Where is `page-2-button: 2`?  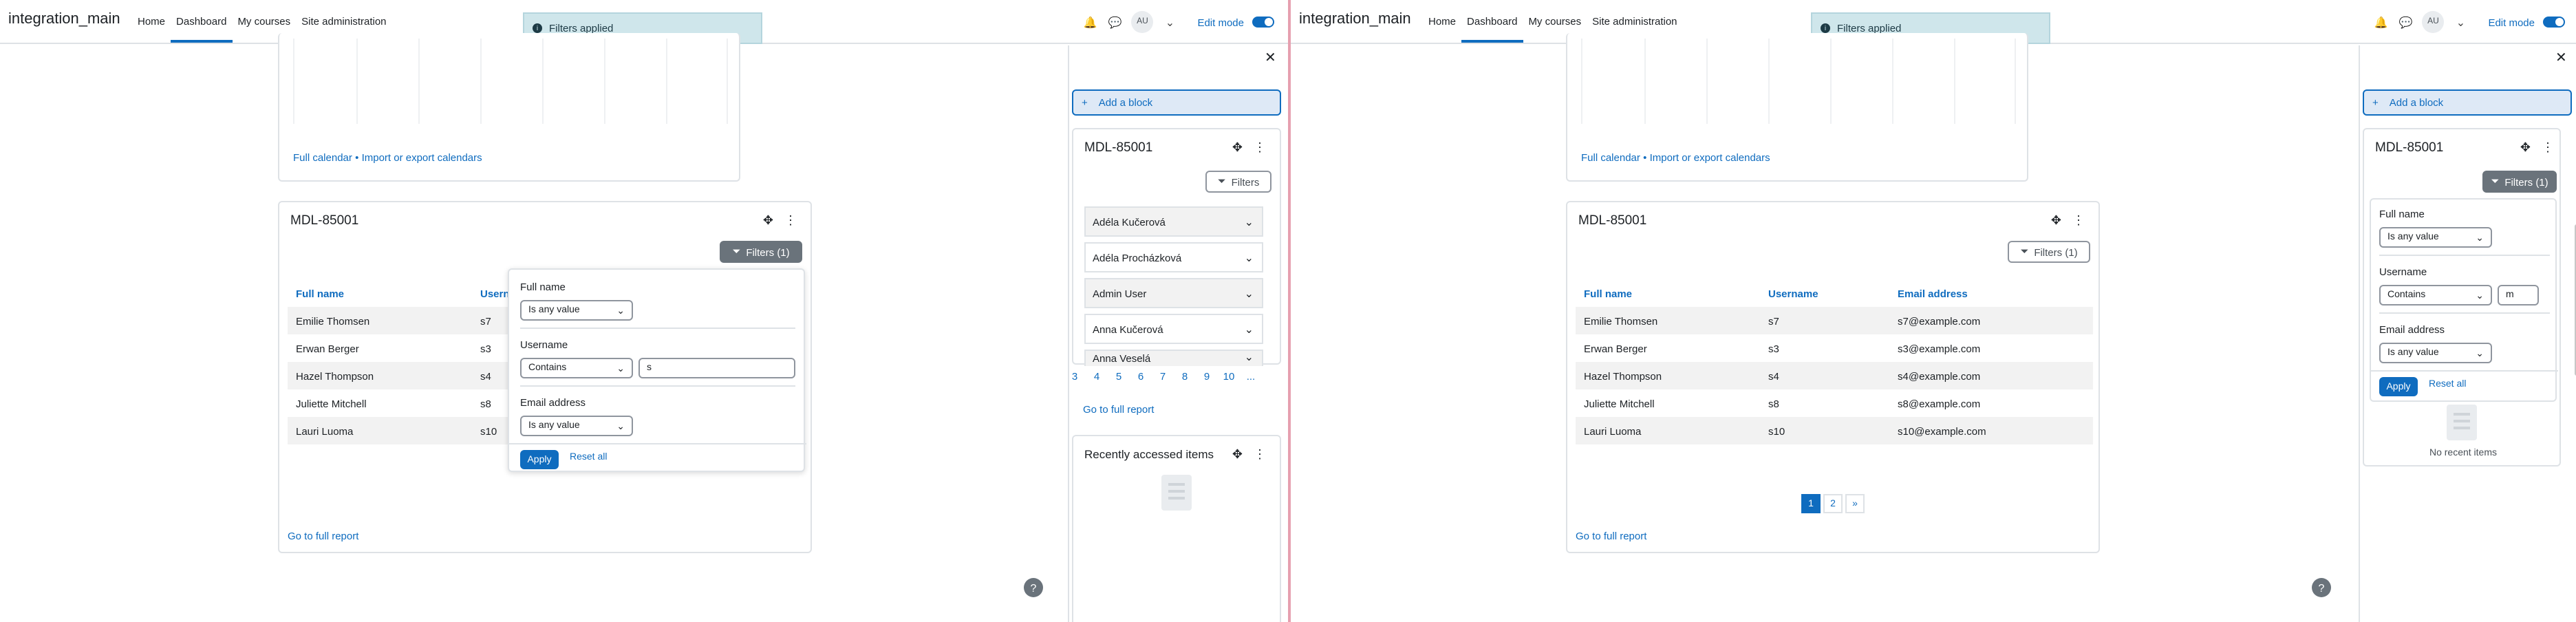 page-2-button: 2 is located at coordinates (1833, 503).